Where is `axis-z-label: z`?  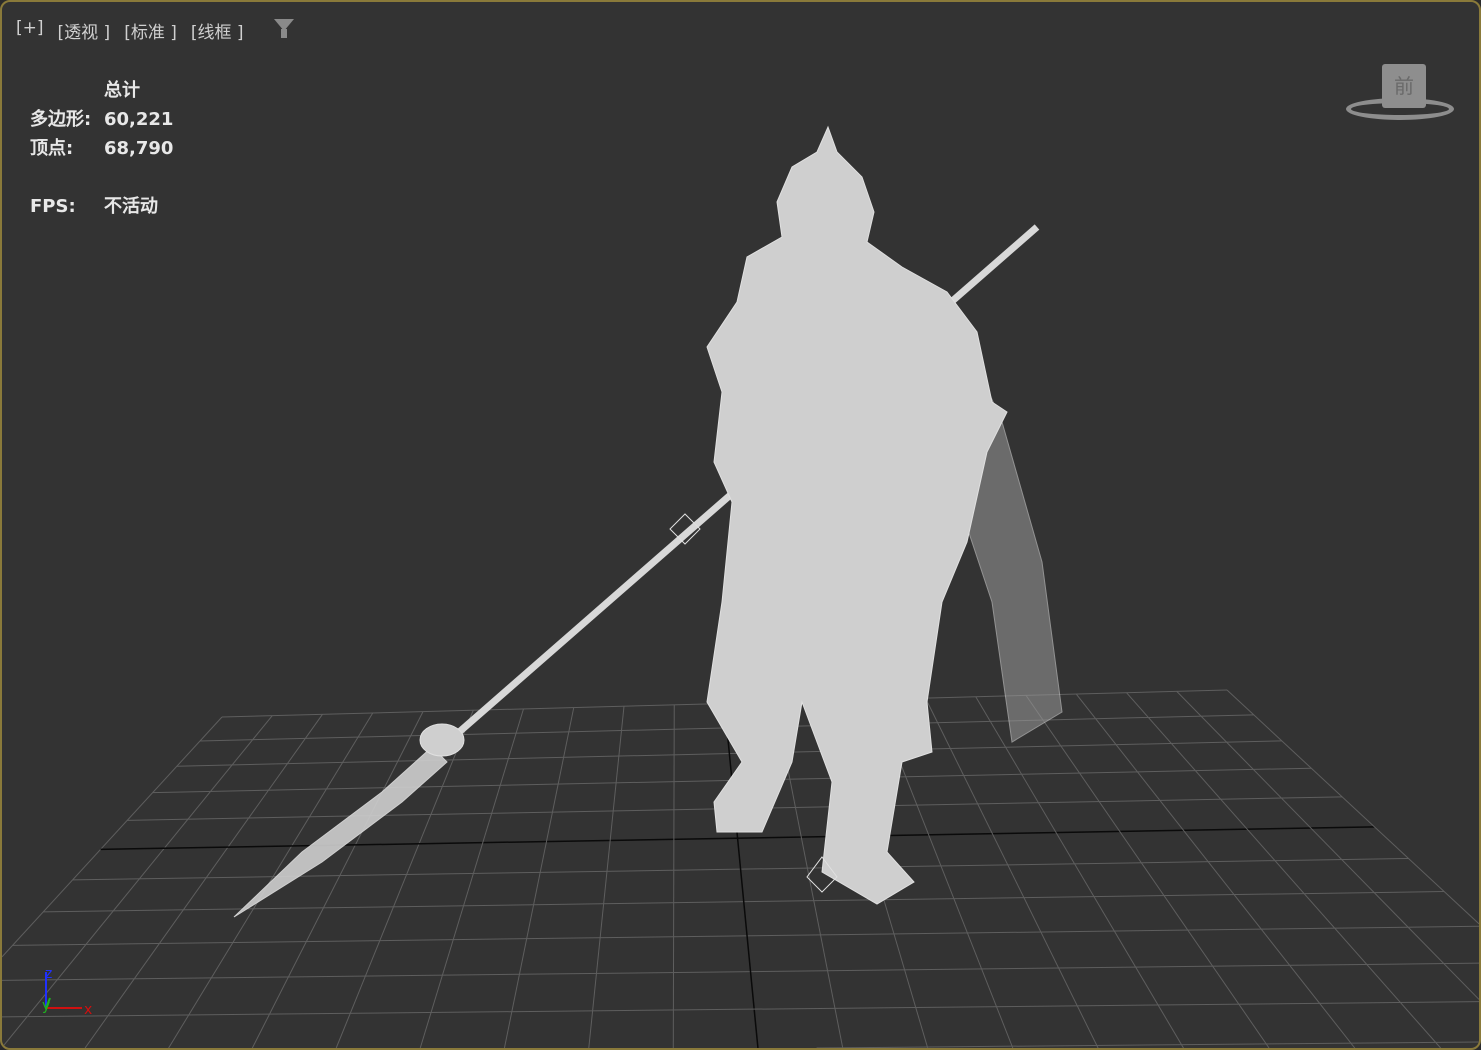
axis-z-label: z is located at coordinates (48, 974).